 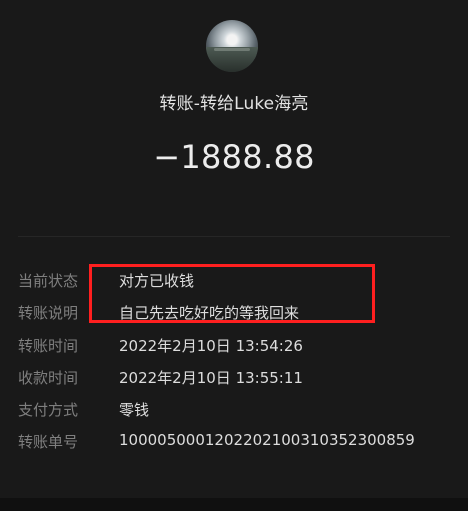 What do you see at coordinates (234, 236) in the screenshot?
I see `divider` at bounding box center [234, 236].